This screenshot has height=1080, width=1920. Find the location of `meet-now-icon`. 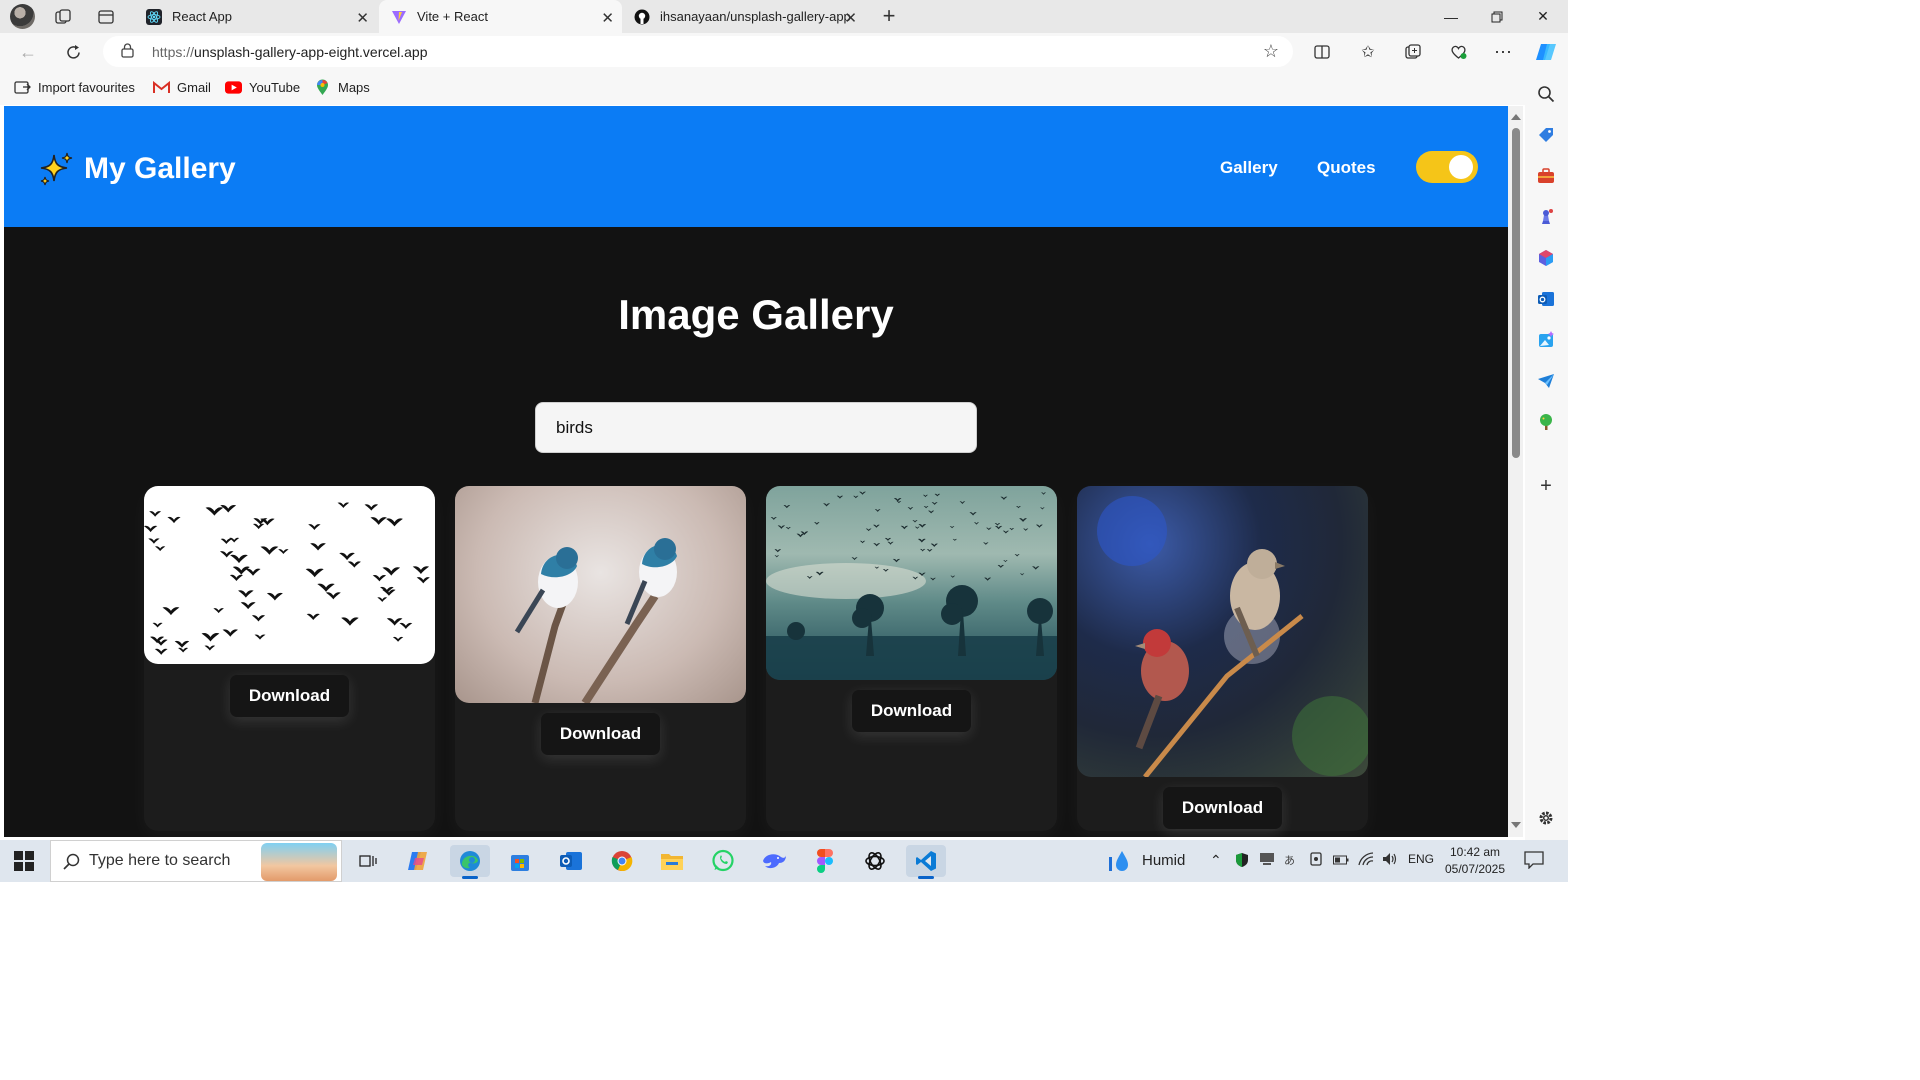

meet-now-icon is located at coordinates (1316, 860).